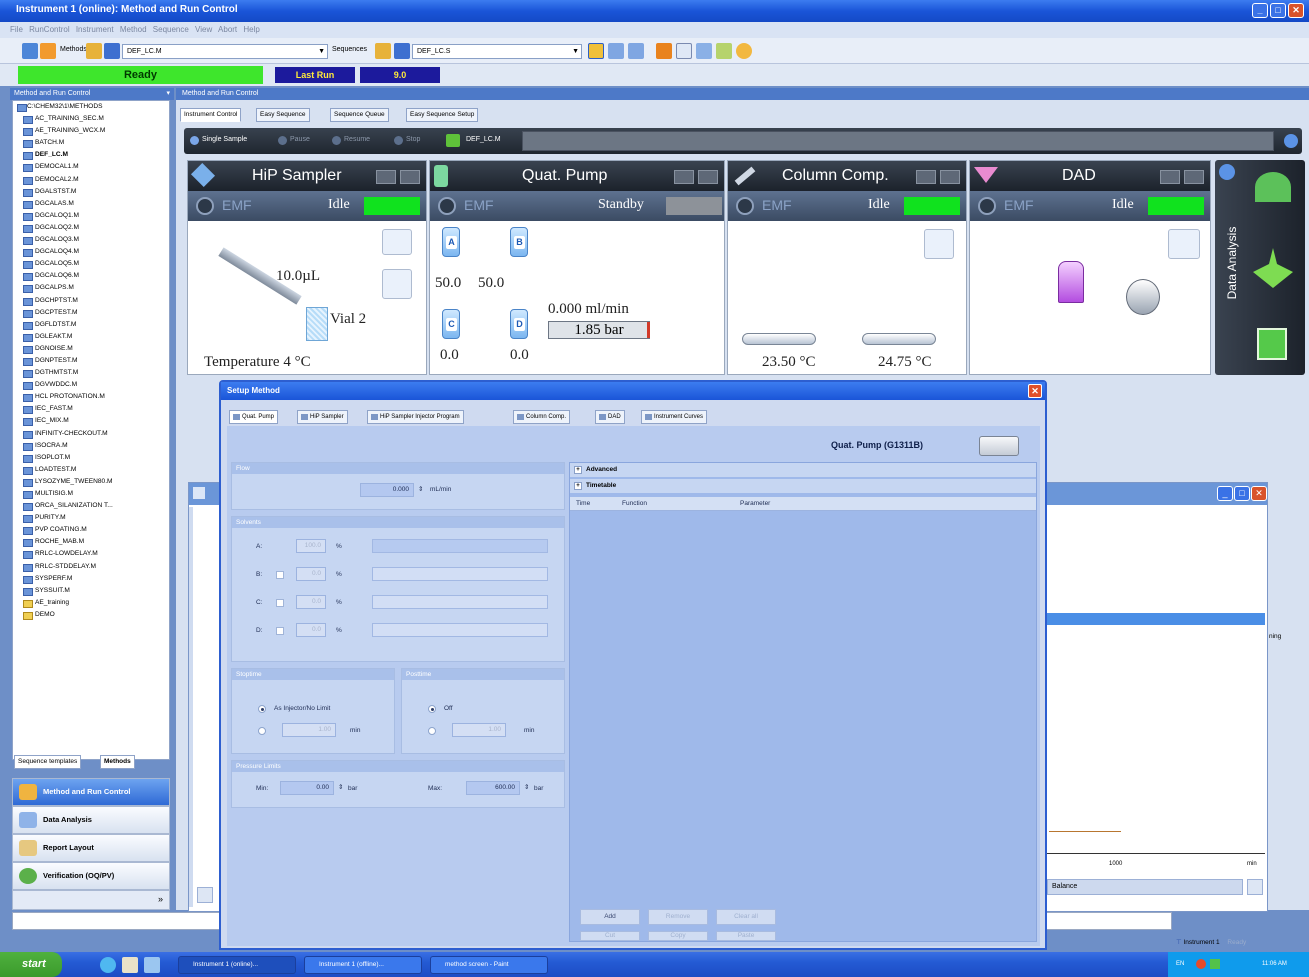 The image size is (1309, 977). Describe the element at coordinates (704, 51) in the screenshot. I see `print-icon` at that location.